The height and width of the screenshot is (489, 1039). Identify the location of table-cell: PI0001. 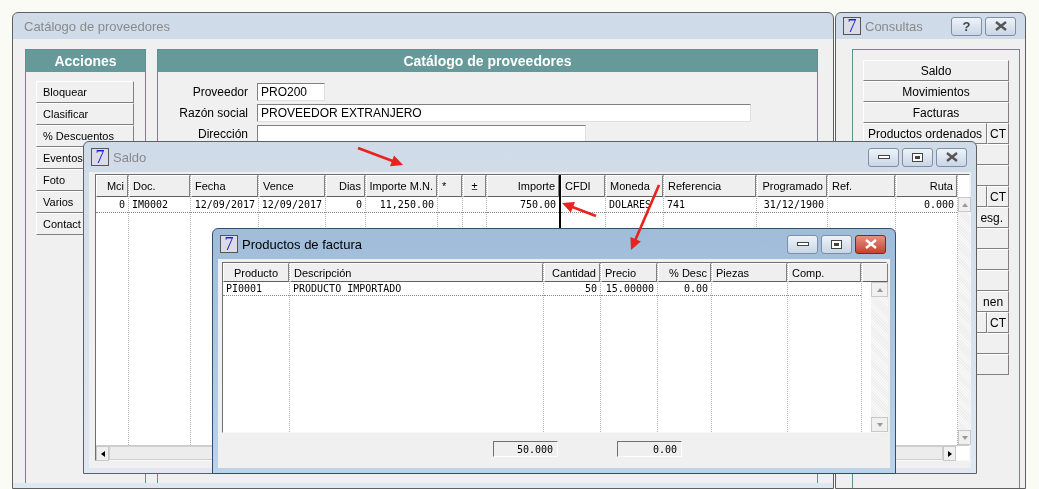
(256, 289).